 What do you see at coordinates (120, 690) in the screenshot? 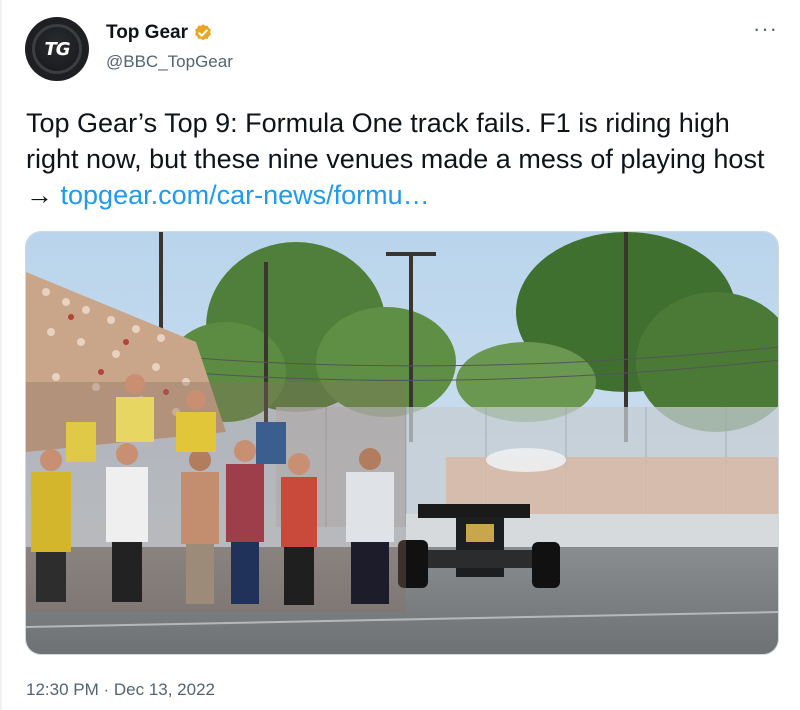
I see `tweet-timestamp: 12:30 PM · Dec 13, 2022` at bounding box center [120, 690].